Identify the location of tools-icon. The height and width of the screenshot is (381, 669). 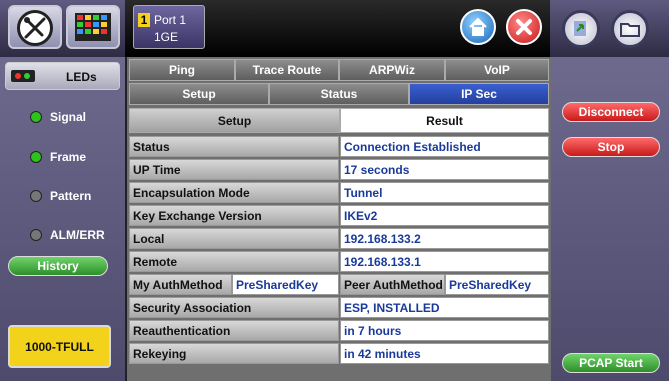
(35, 28).